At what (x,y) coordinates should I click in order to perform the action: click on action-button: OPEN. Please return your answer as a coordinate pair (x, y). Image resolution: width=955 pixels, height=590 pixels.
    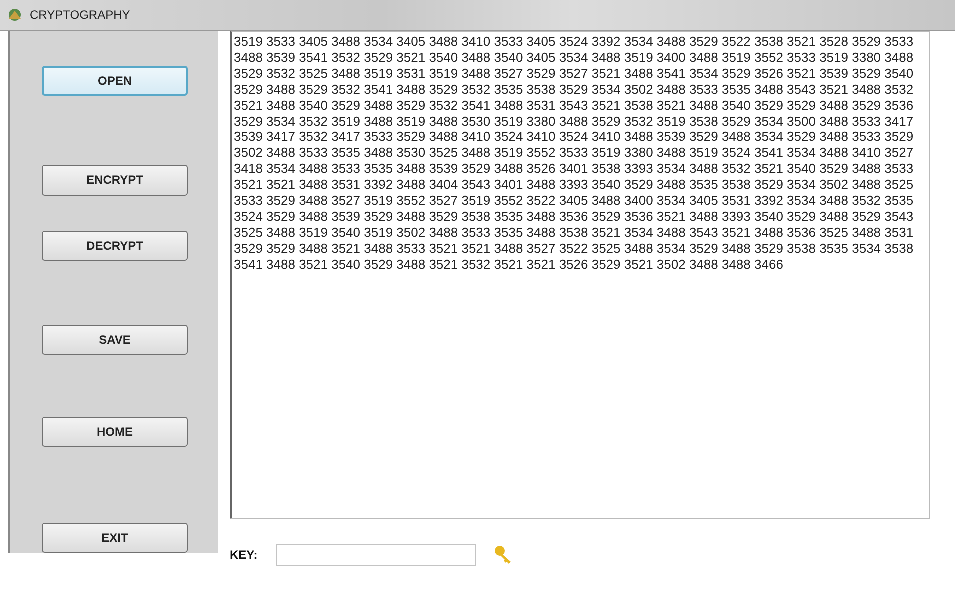
    Looking at the image, I should click on (115, 81).